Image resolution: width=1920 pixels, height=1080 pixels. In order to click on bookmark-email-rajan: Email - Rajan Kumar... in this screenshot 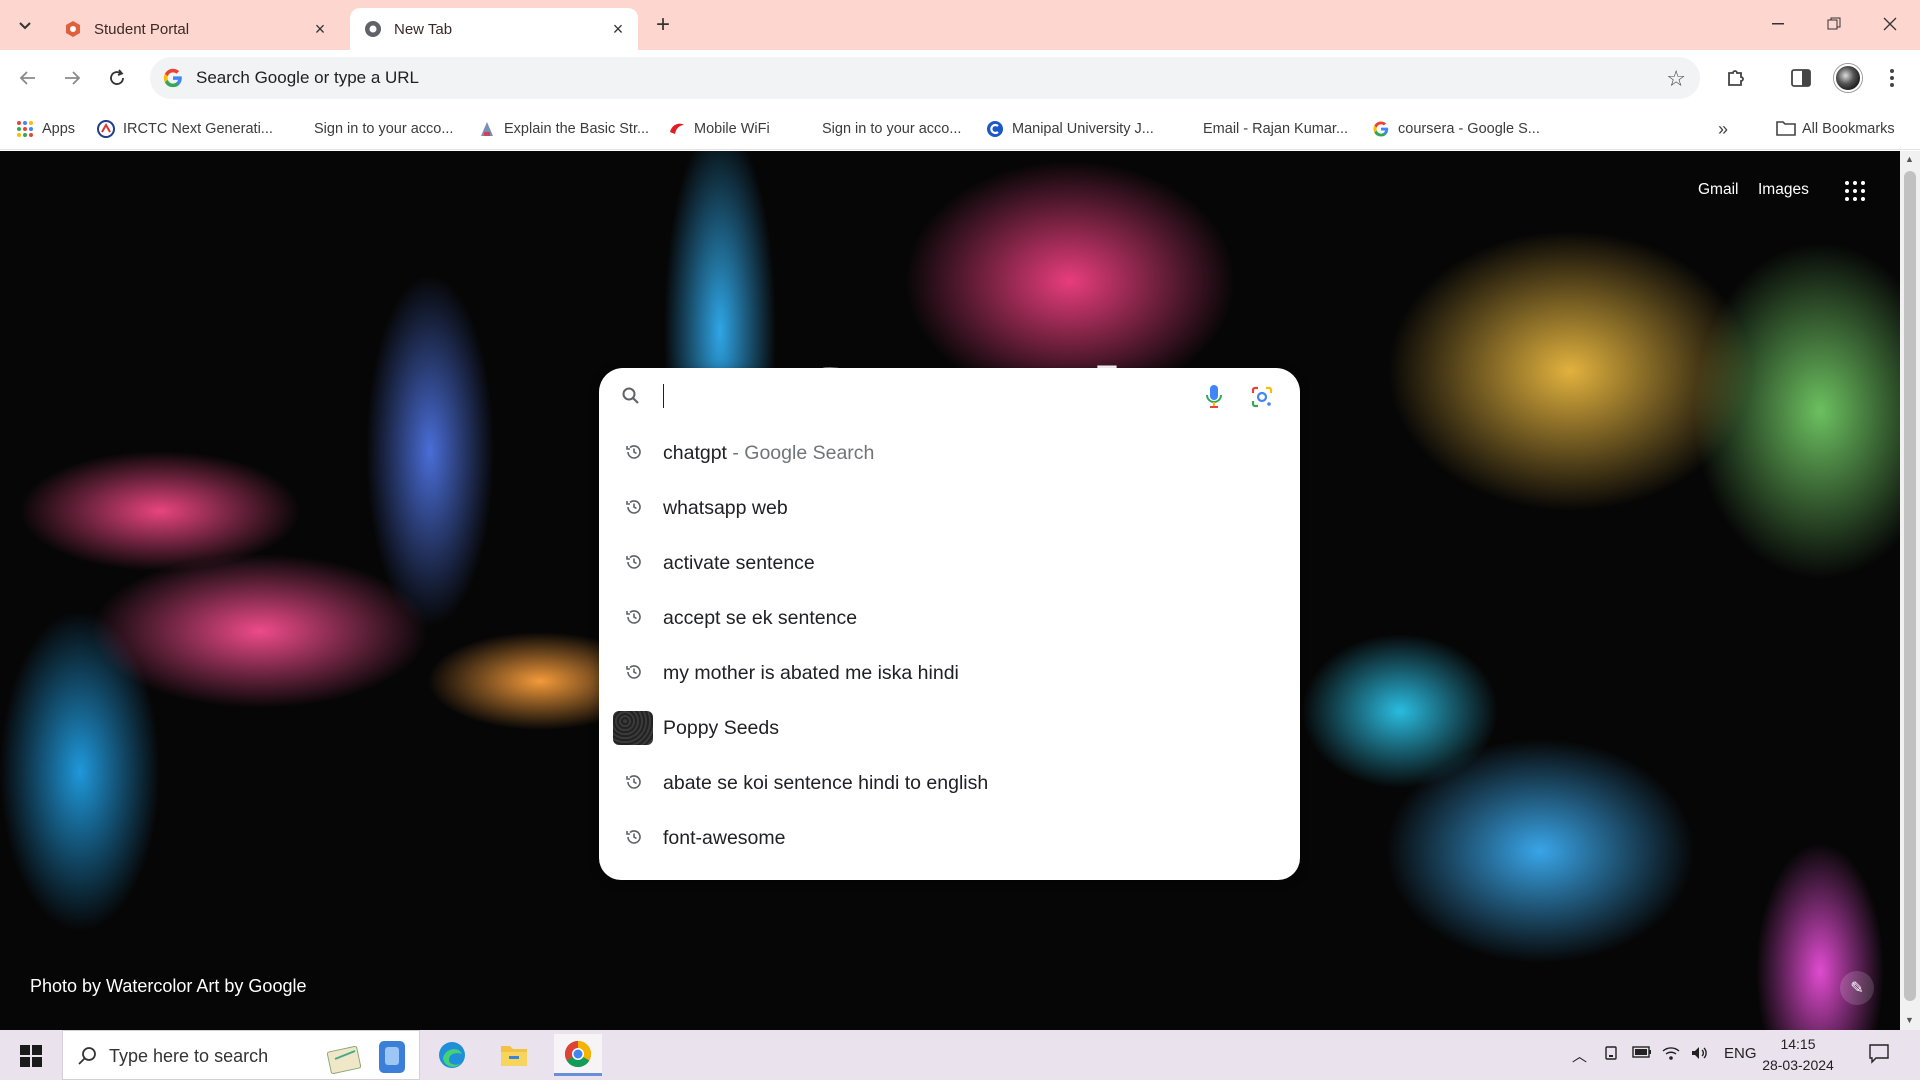, I will do `click(1262, 129)`.